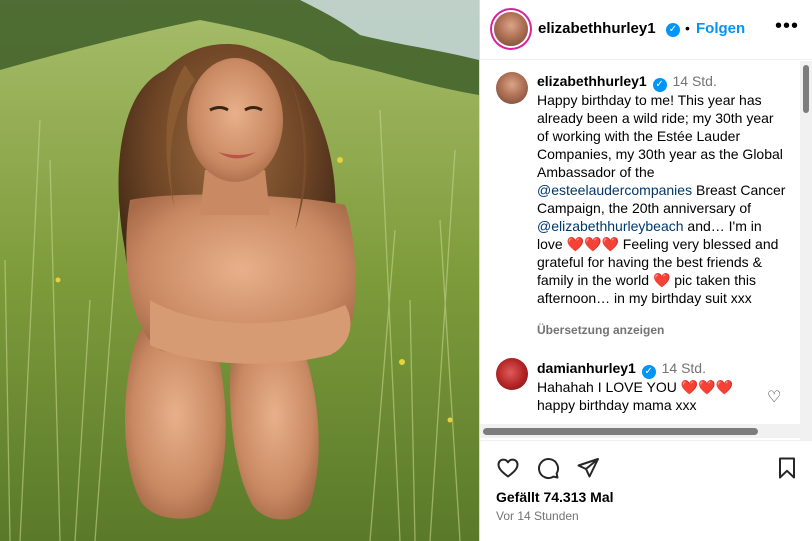 This screenshot has width=812, height=541. Describe the element at coordinates (620, 431) in the screenshot. I see `horizontal-scrollbar-thumb` at that location.